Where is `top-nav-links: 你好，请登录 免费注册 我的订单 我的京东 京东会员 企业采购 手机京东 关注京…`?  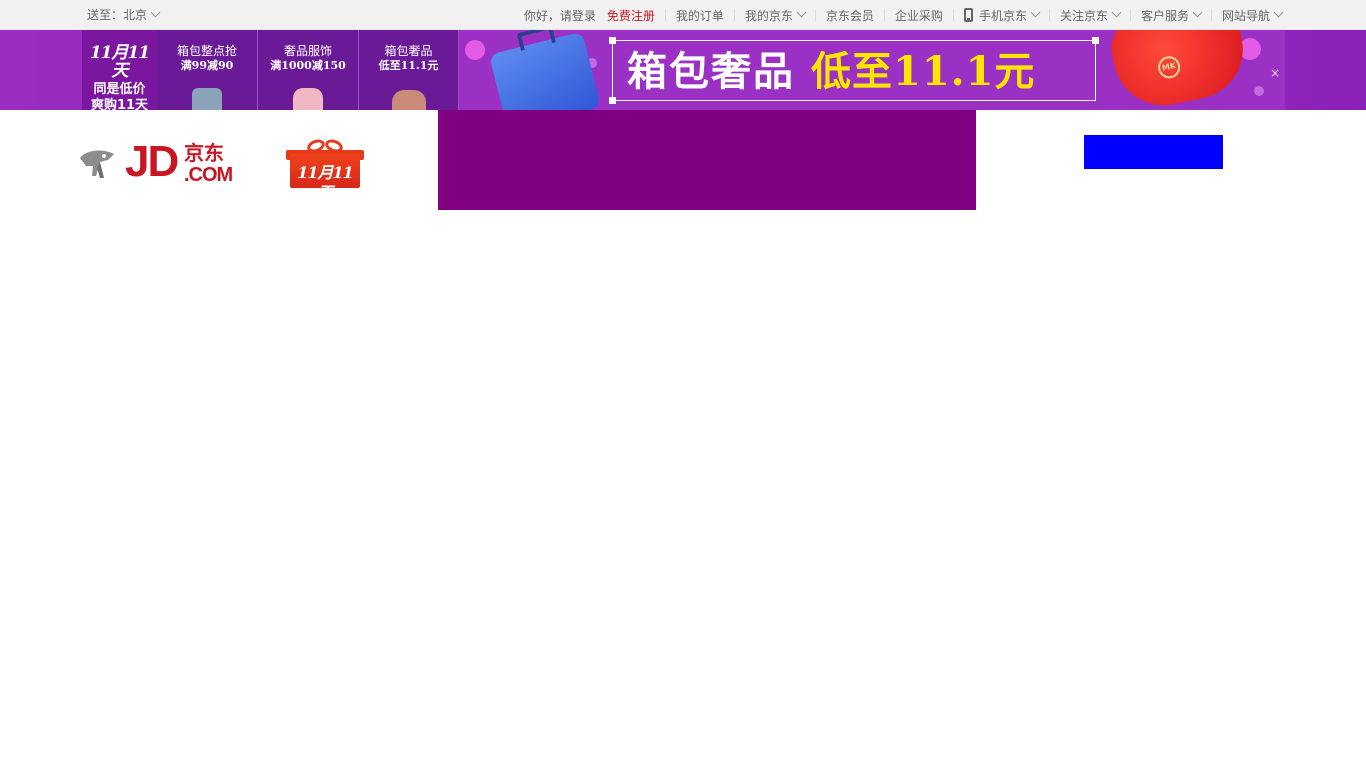 top-nav-links: 你好，请登录 免费注册 我的订单 我的京东 京东会员 企业采购 手机京东 关注京… is located at coordinates (904, 15).